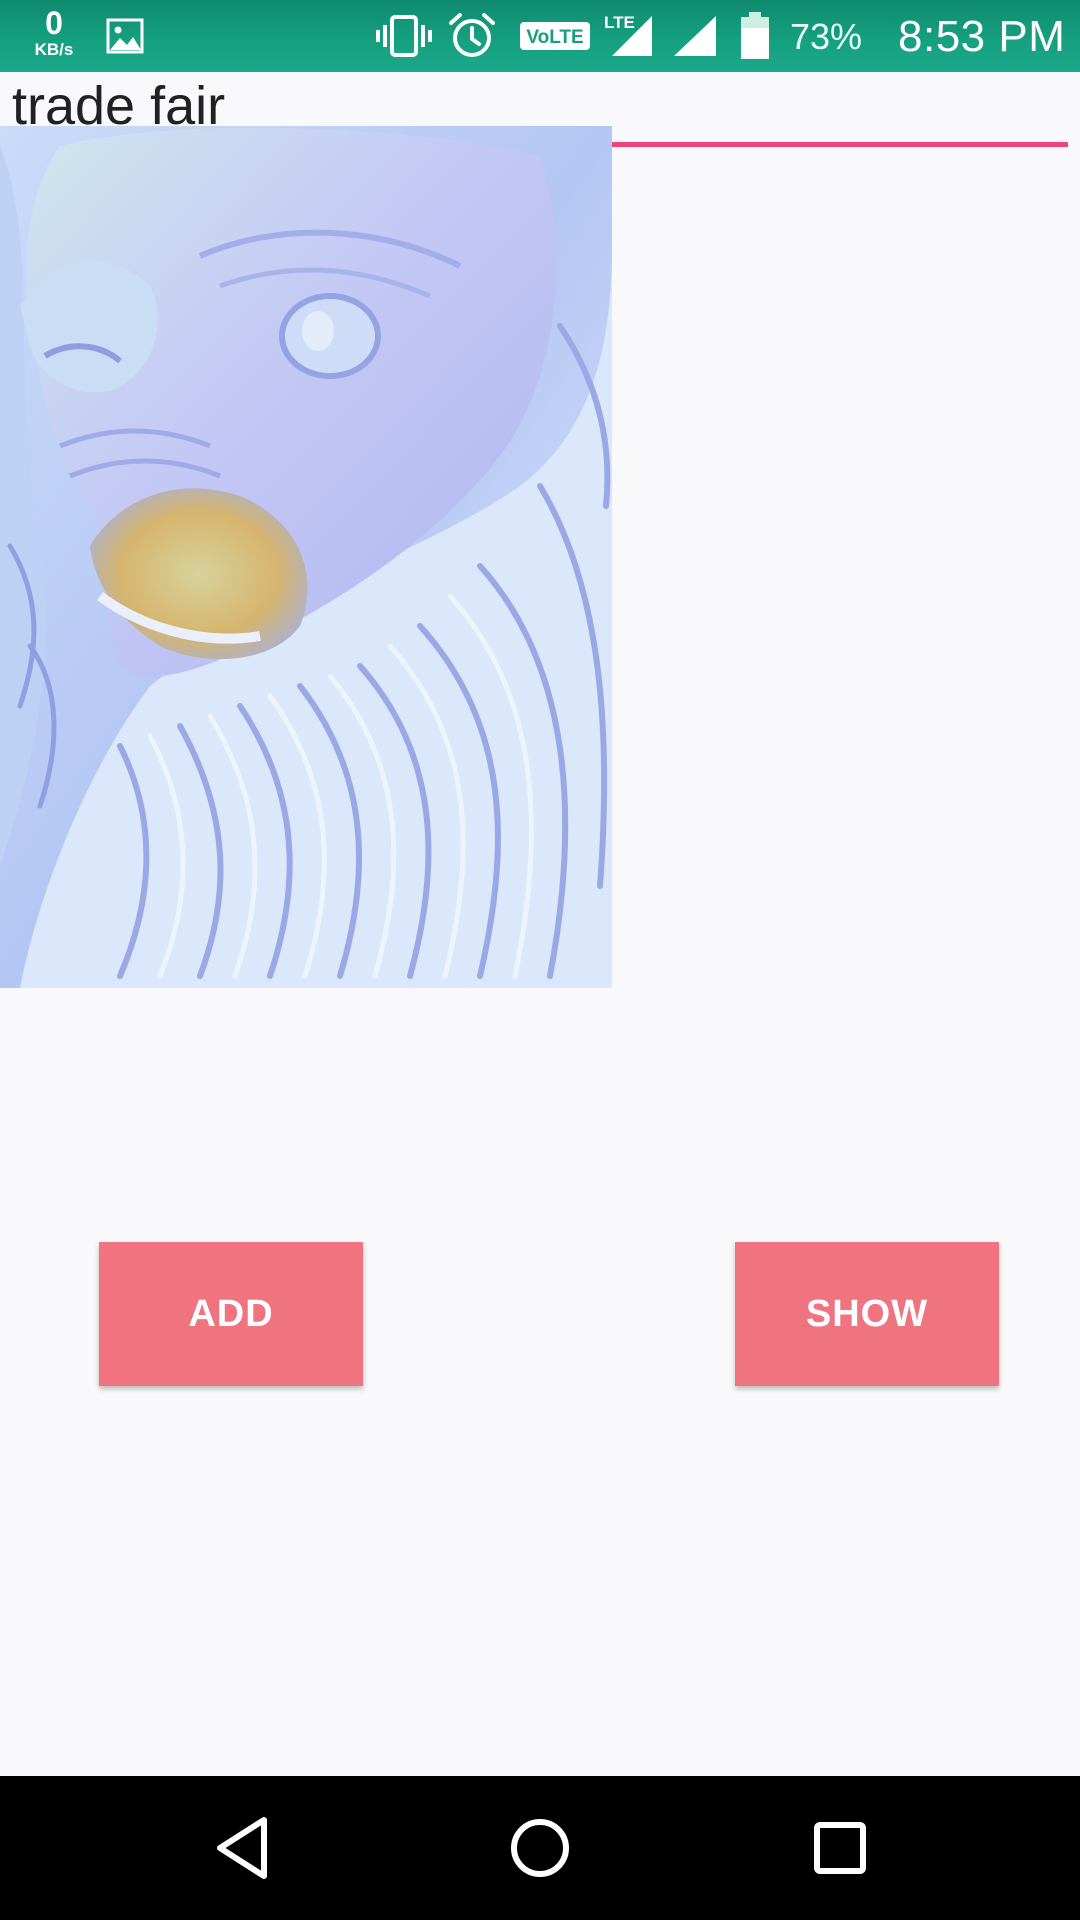  I want to click on recents-icon, so click(840, 1848).